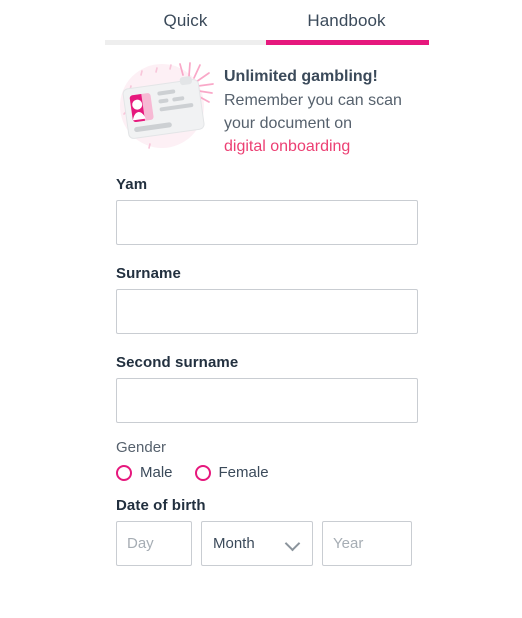 The height and width of the screenshot is (618, 522). Describe the element at coordinates (257, 543) in the screenshot. I see `dob-month-select: Month` at that location.